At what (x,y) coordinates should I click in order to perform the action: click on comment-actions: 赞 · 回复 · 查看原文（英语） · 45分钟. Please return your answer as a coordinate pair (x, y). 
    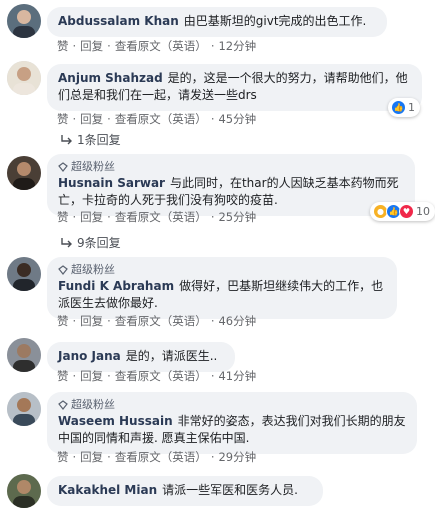
    Looking at the image, I should click on (157, 119).